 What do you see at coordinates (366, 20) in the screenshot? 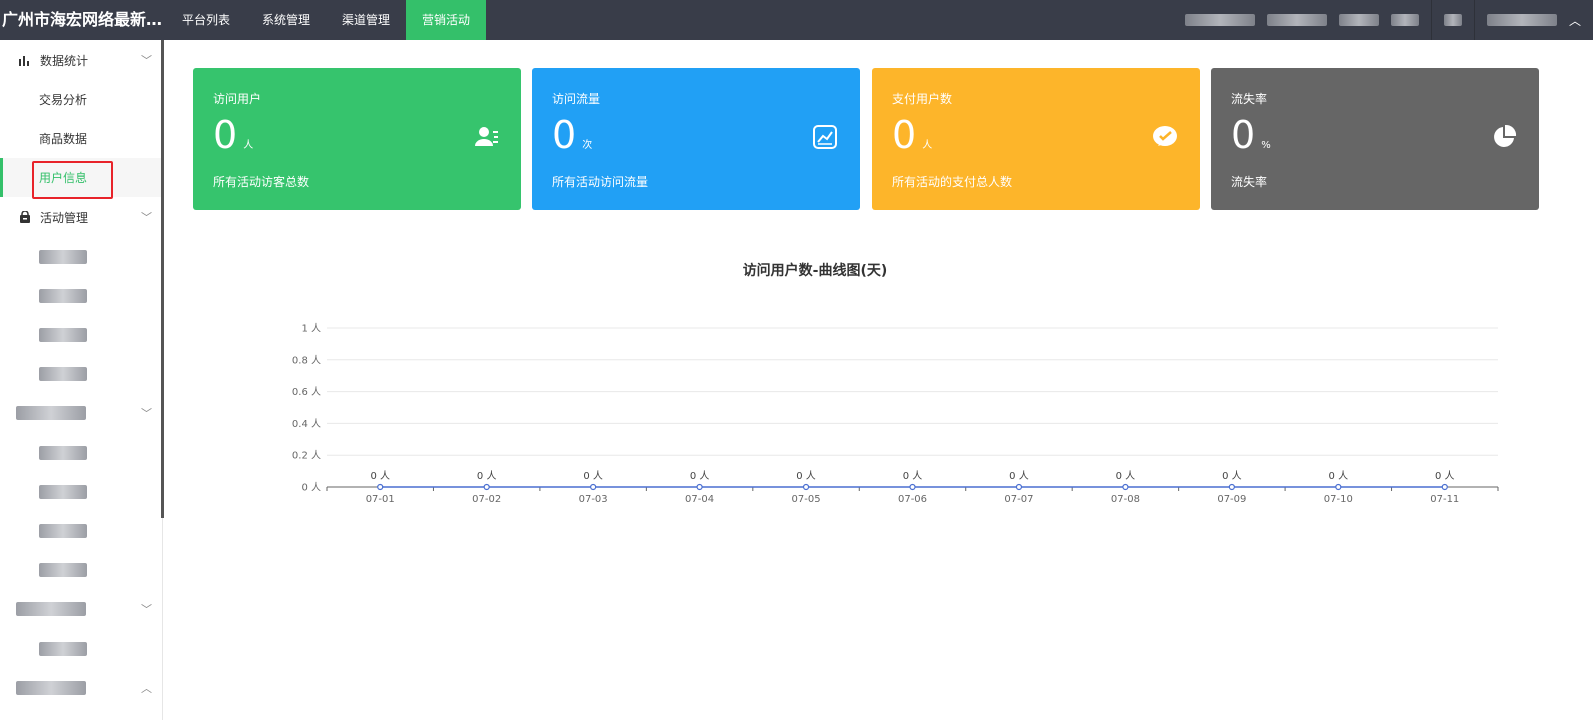
I see `top-nav-channel-management: 渠道管理` at bounding box center [366, 20].